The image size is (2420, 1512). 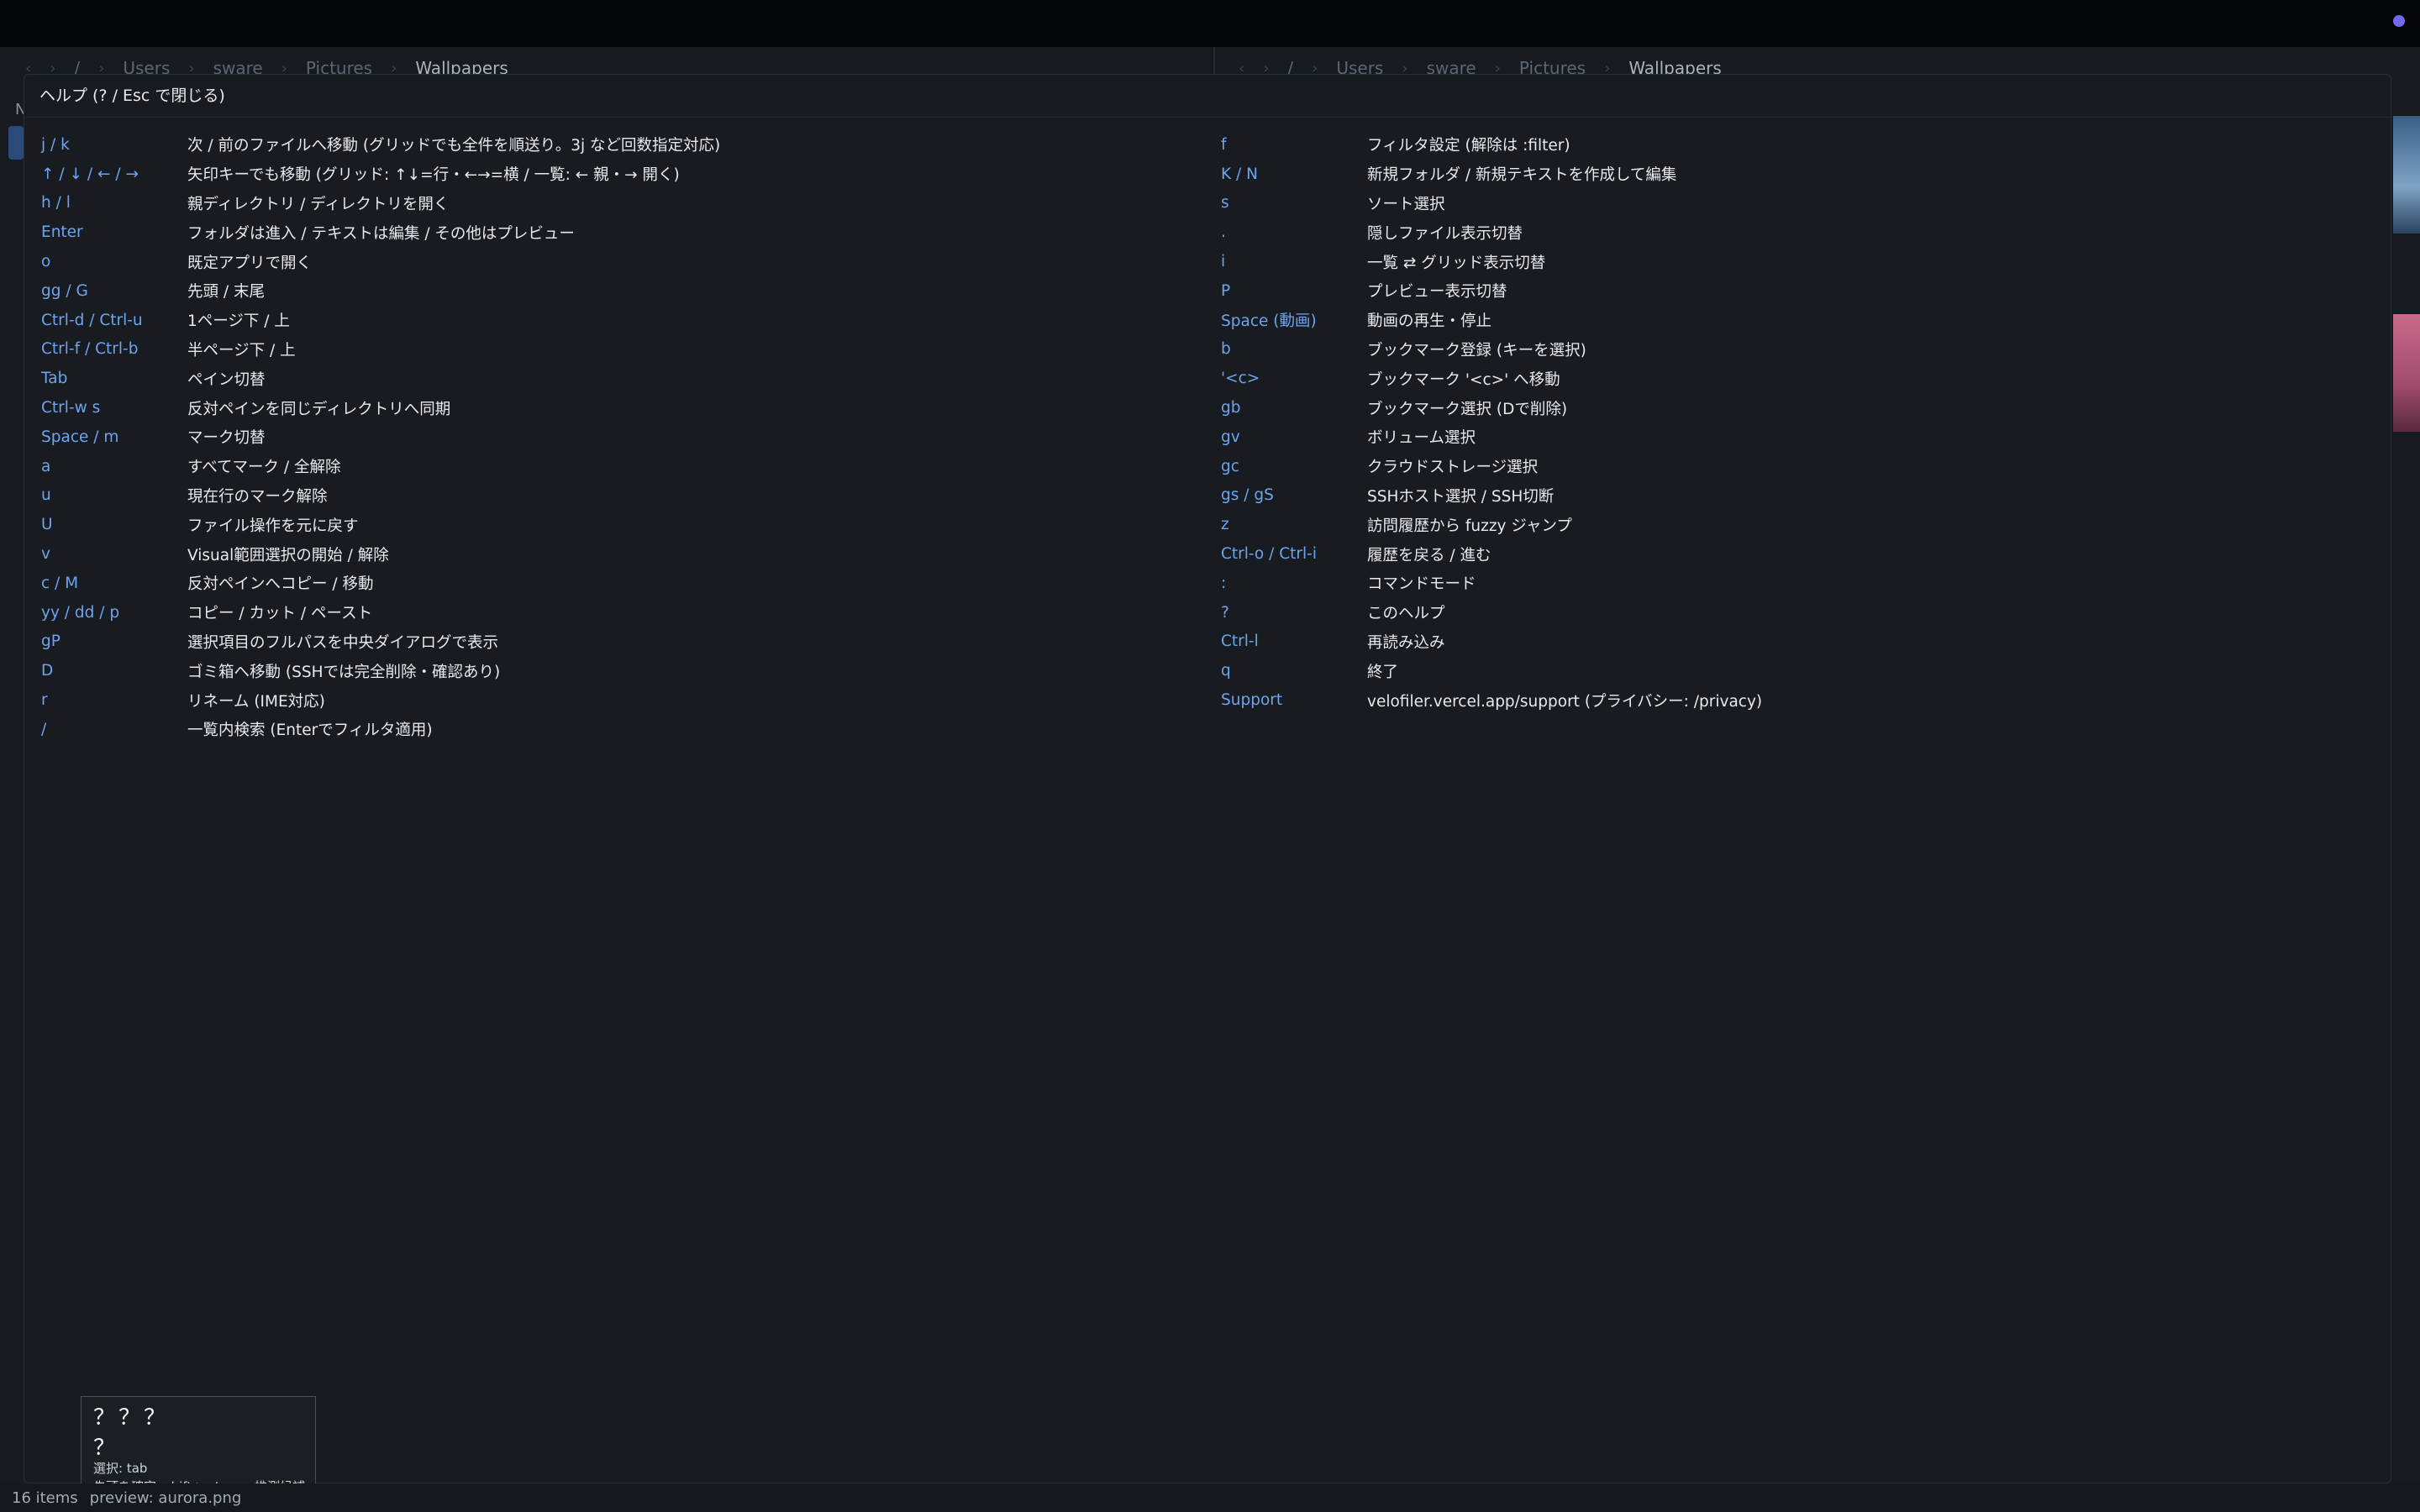 What do you see at coordinates (1269, 554) in the screenshot?
I see `shortcut-key: Ctrl-o / Ctrl-i` at bounding box center [1269, 554].